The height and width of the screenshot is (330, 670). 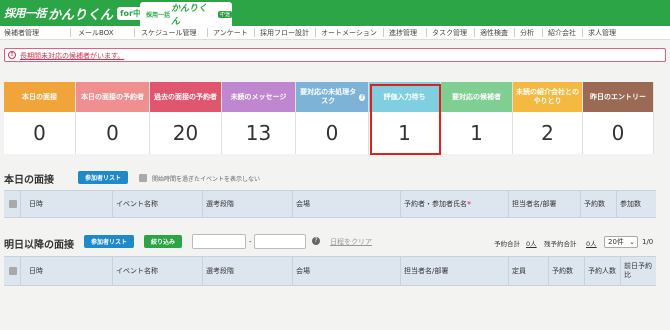 What do you see at coordinates (40, 118) in the screenshot?
I see `stat-card-today-interviews: 本日の面接 0` at bounding box center [40, 118].